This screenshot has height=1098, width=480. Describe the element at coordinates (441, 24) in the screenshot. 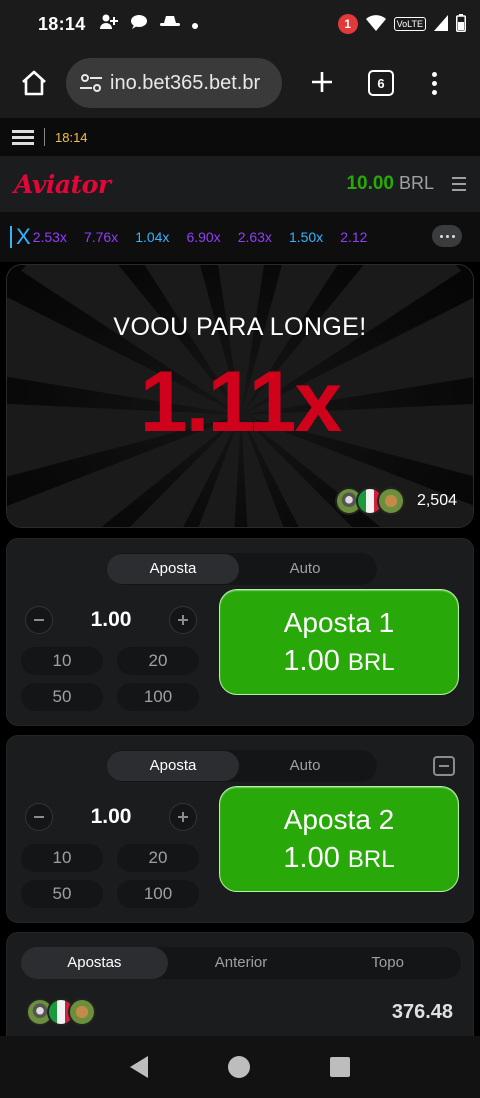

I see `signal-icon` at that location.